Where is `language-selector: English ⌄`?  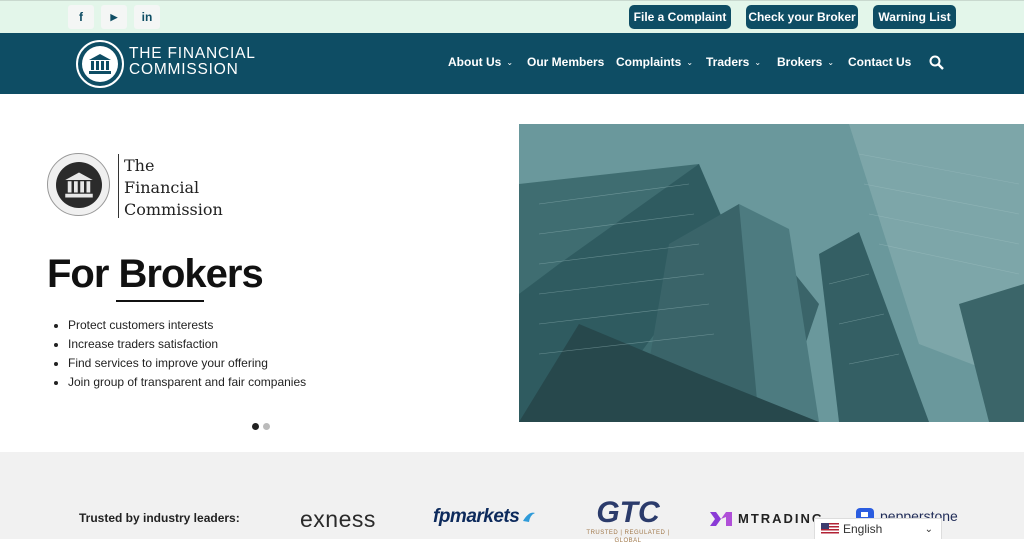
language-selector: English ⌄ is located at coordinates (878, 528).